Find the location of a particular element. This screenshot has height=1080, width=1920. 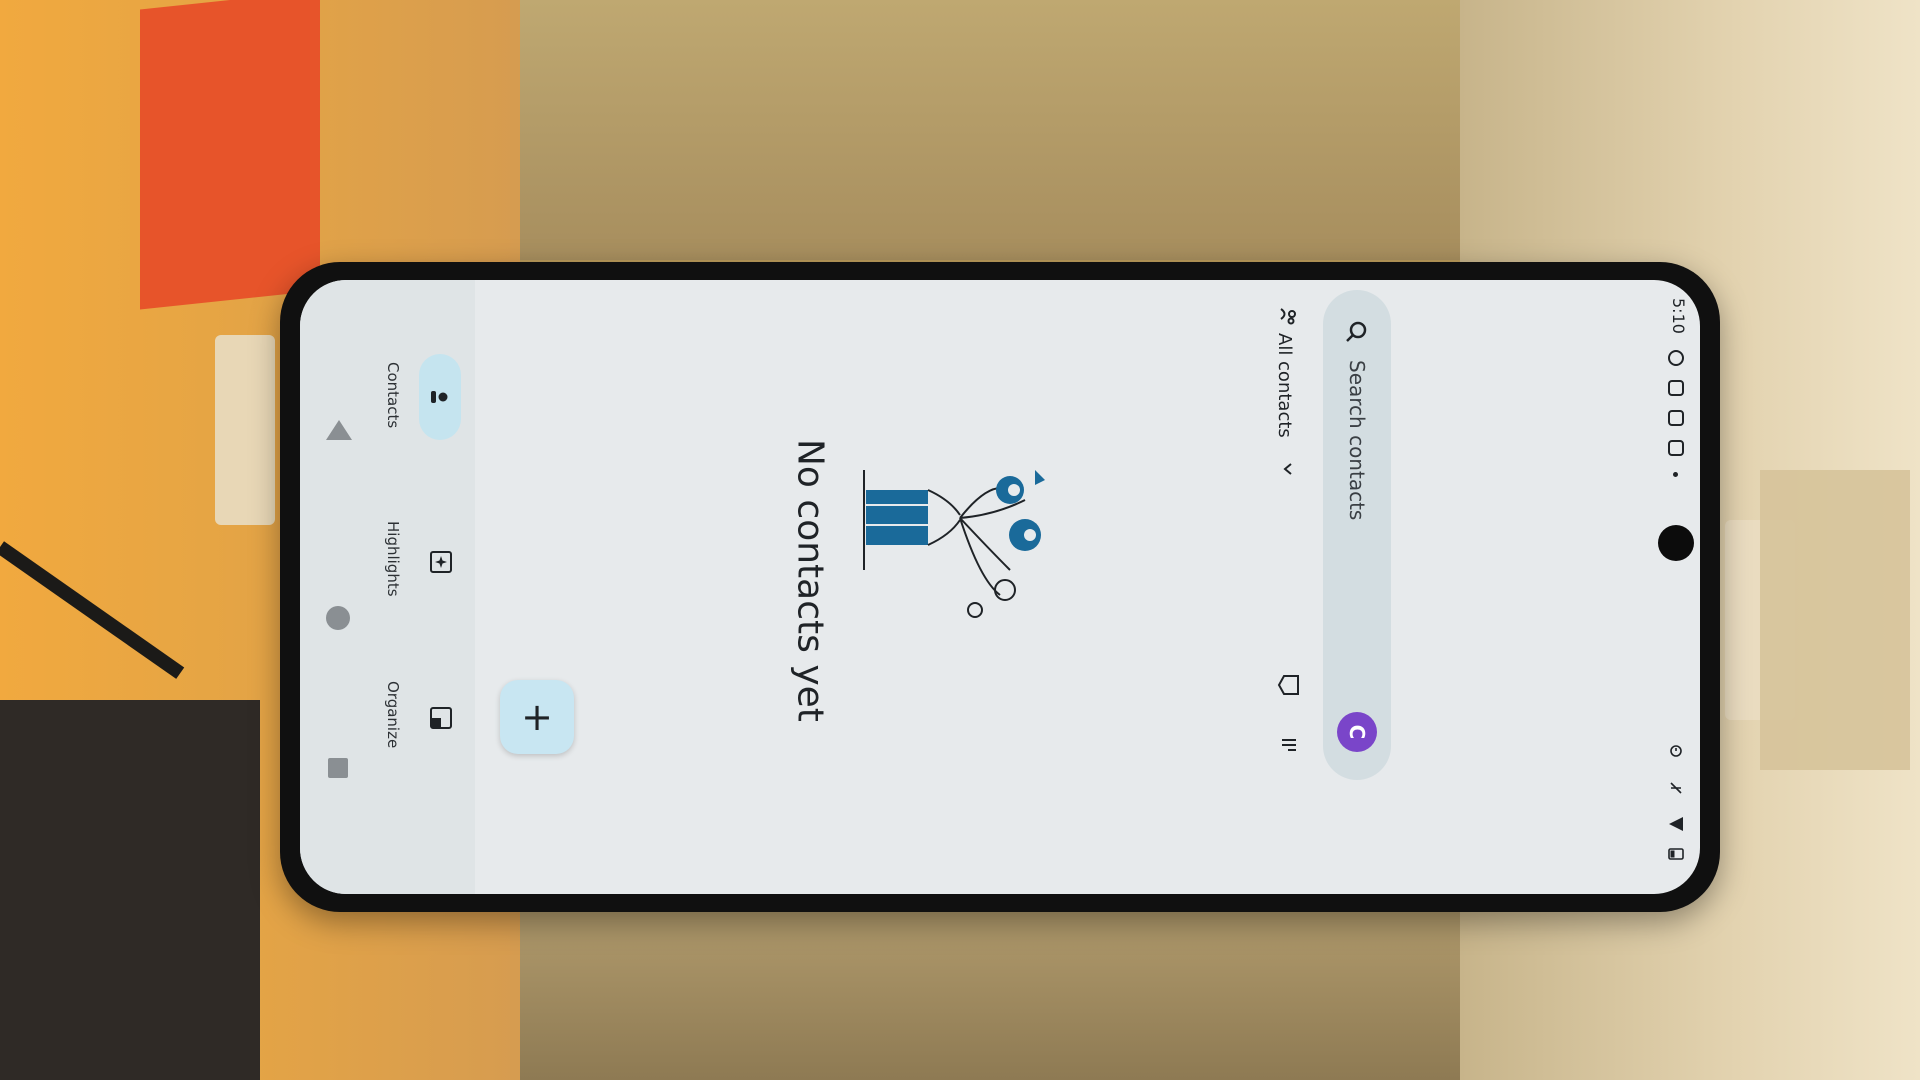

status-time: 5:10 is located at coordinates (1678, 316).